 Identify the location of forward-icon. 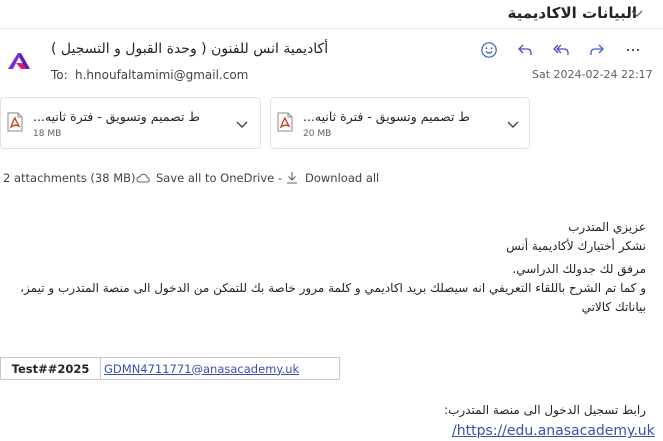
(597, 50).